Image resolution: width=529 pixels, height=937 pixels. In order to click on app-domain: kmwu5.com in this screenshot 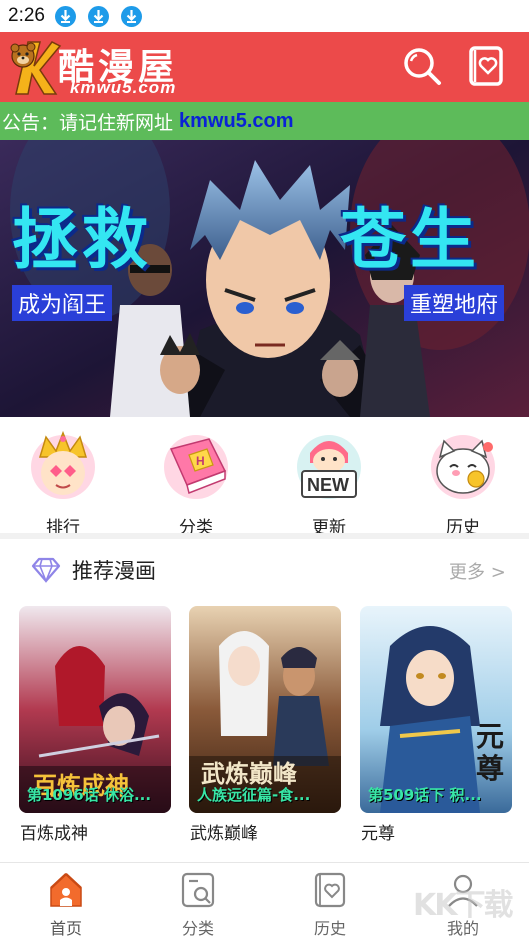, I will do `click(123, 87)`.